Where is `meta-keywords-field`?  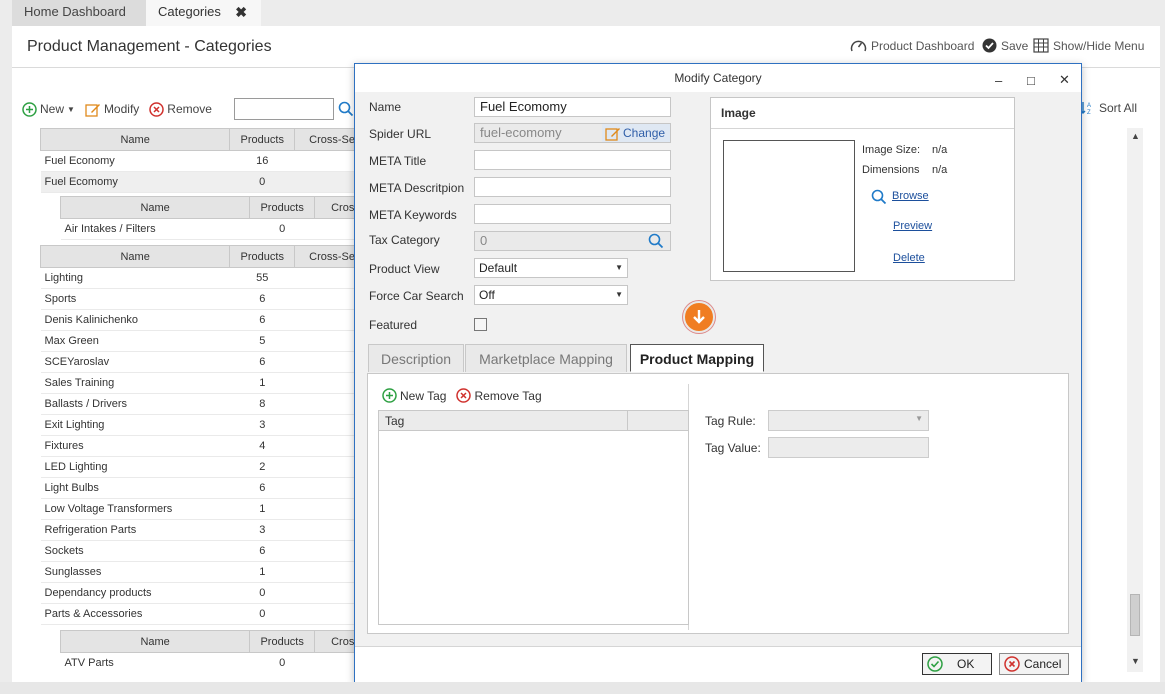 meta-keywords-field is located at coordinates (572, 214).